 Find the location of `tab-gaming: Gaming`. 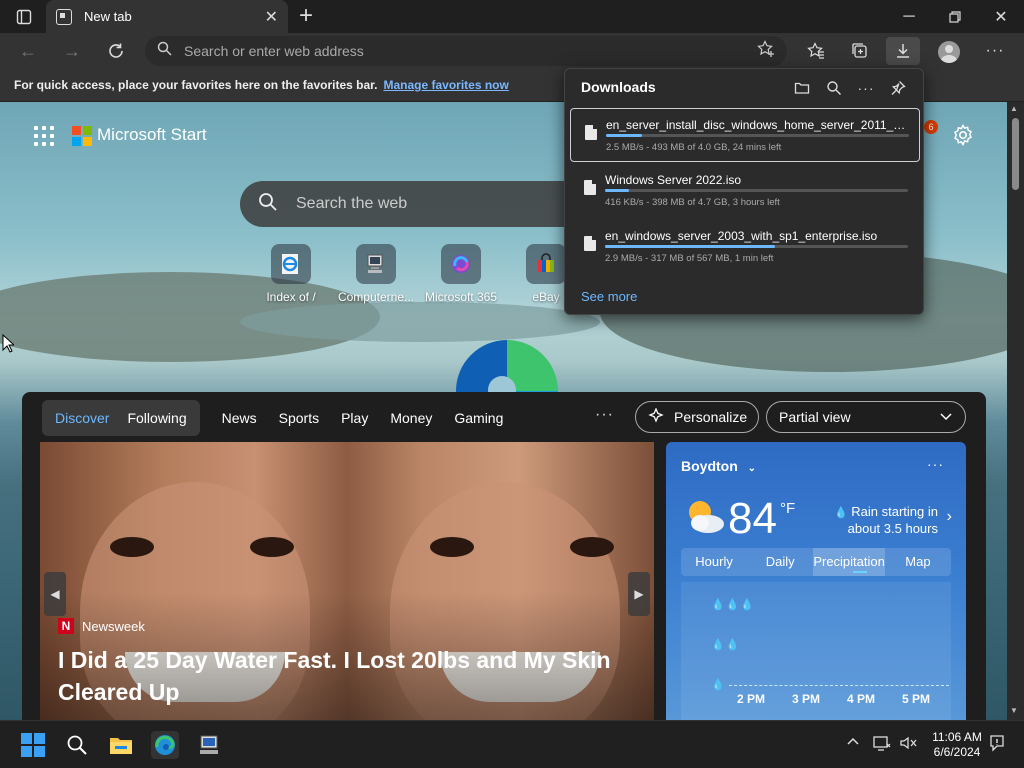

tab-gaming: Gaming is located at coordinates (478, 418).